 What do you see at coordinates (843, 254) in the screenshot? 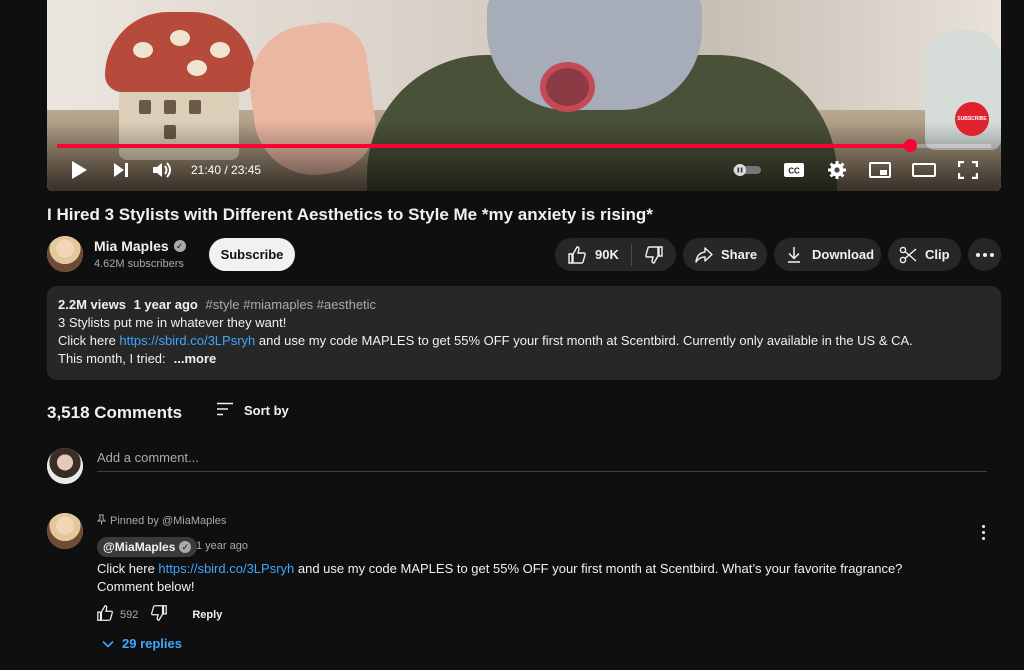
I see `download-label: Download` at bounding box center [843, 254].